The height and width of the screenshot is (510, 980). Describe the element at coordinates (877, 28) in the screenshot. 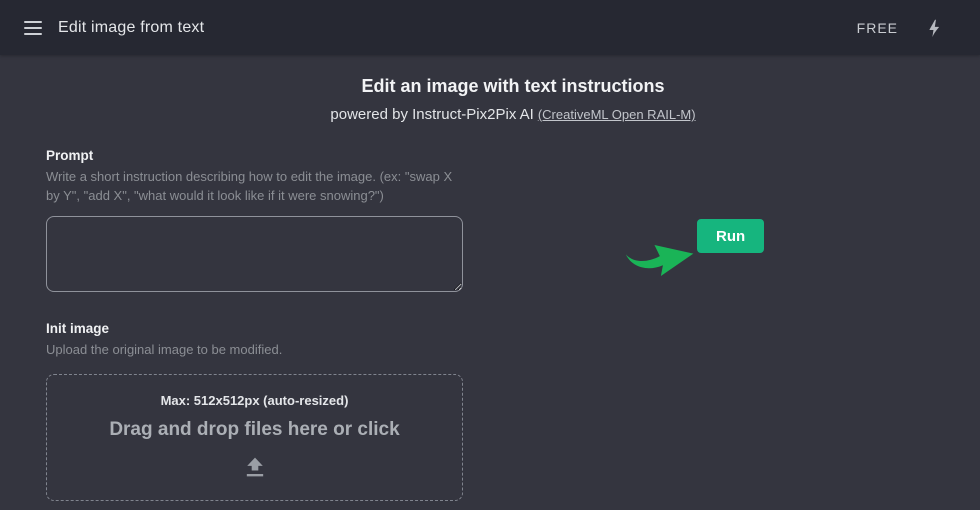

I see `plan-badge: FREE` at that location.